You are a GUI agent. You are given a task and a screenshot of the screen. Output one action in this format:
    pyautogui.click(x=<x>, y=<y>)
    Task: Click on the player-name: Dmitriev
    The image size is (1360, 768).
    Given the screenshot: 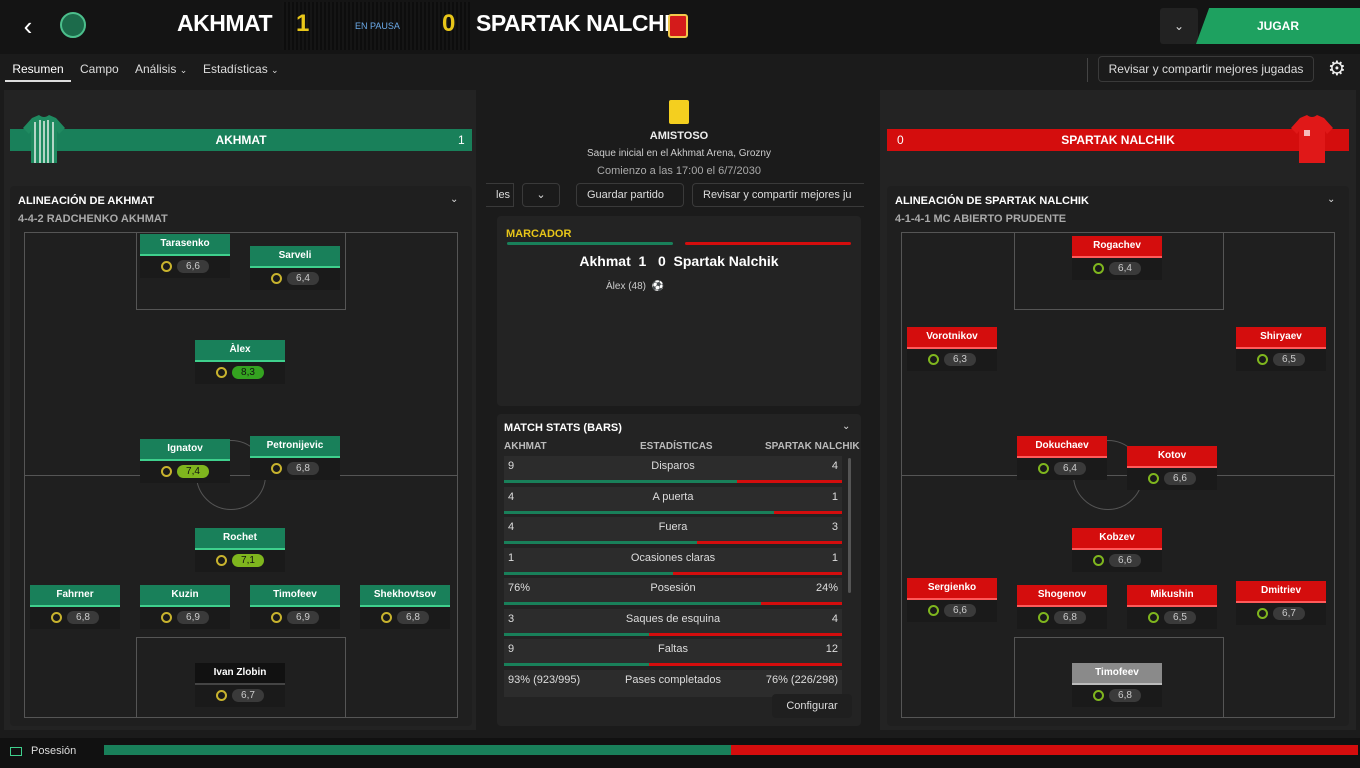 What is the action you would take?
    pyautogui.click(x=1281, y=592)
    